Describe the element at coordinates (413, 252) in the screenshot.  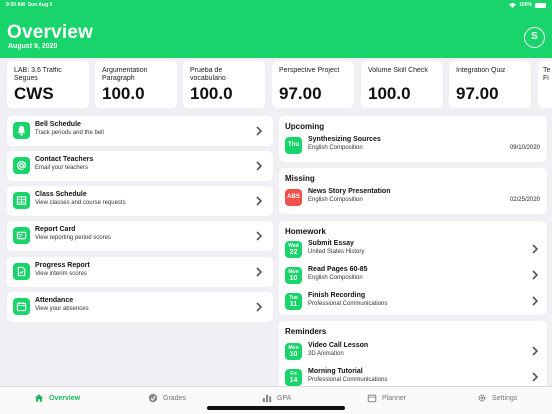
I see `homework-item: Wed 22 Submit Essay United States History` at that location.